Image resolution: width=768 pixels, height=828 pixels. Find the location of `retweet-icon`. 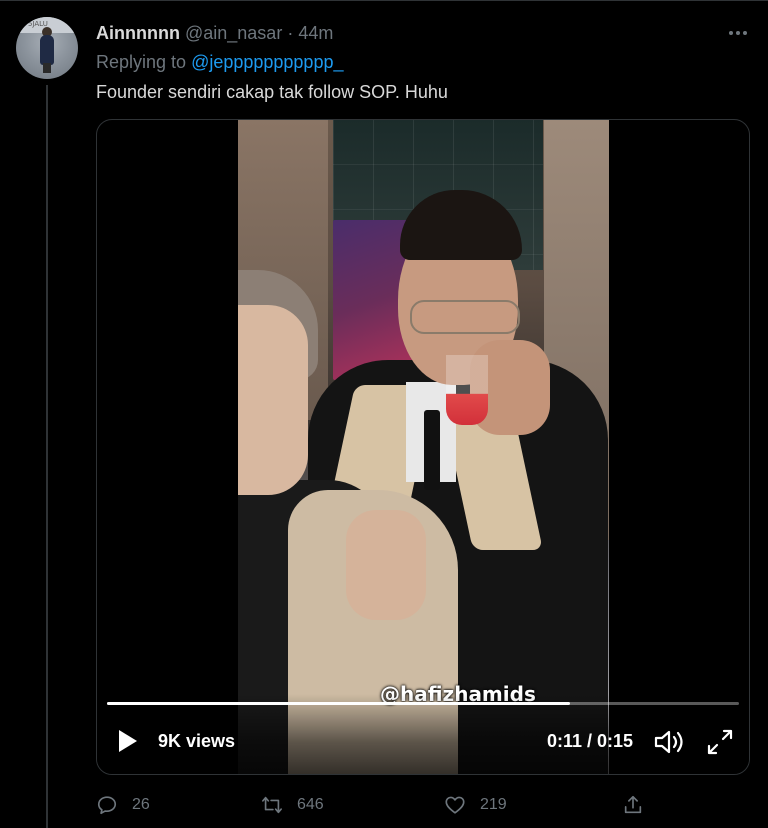

retweet-icon is located at coordinates (272, 805).